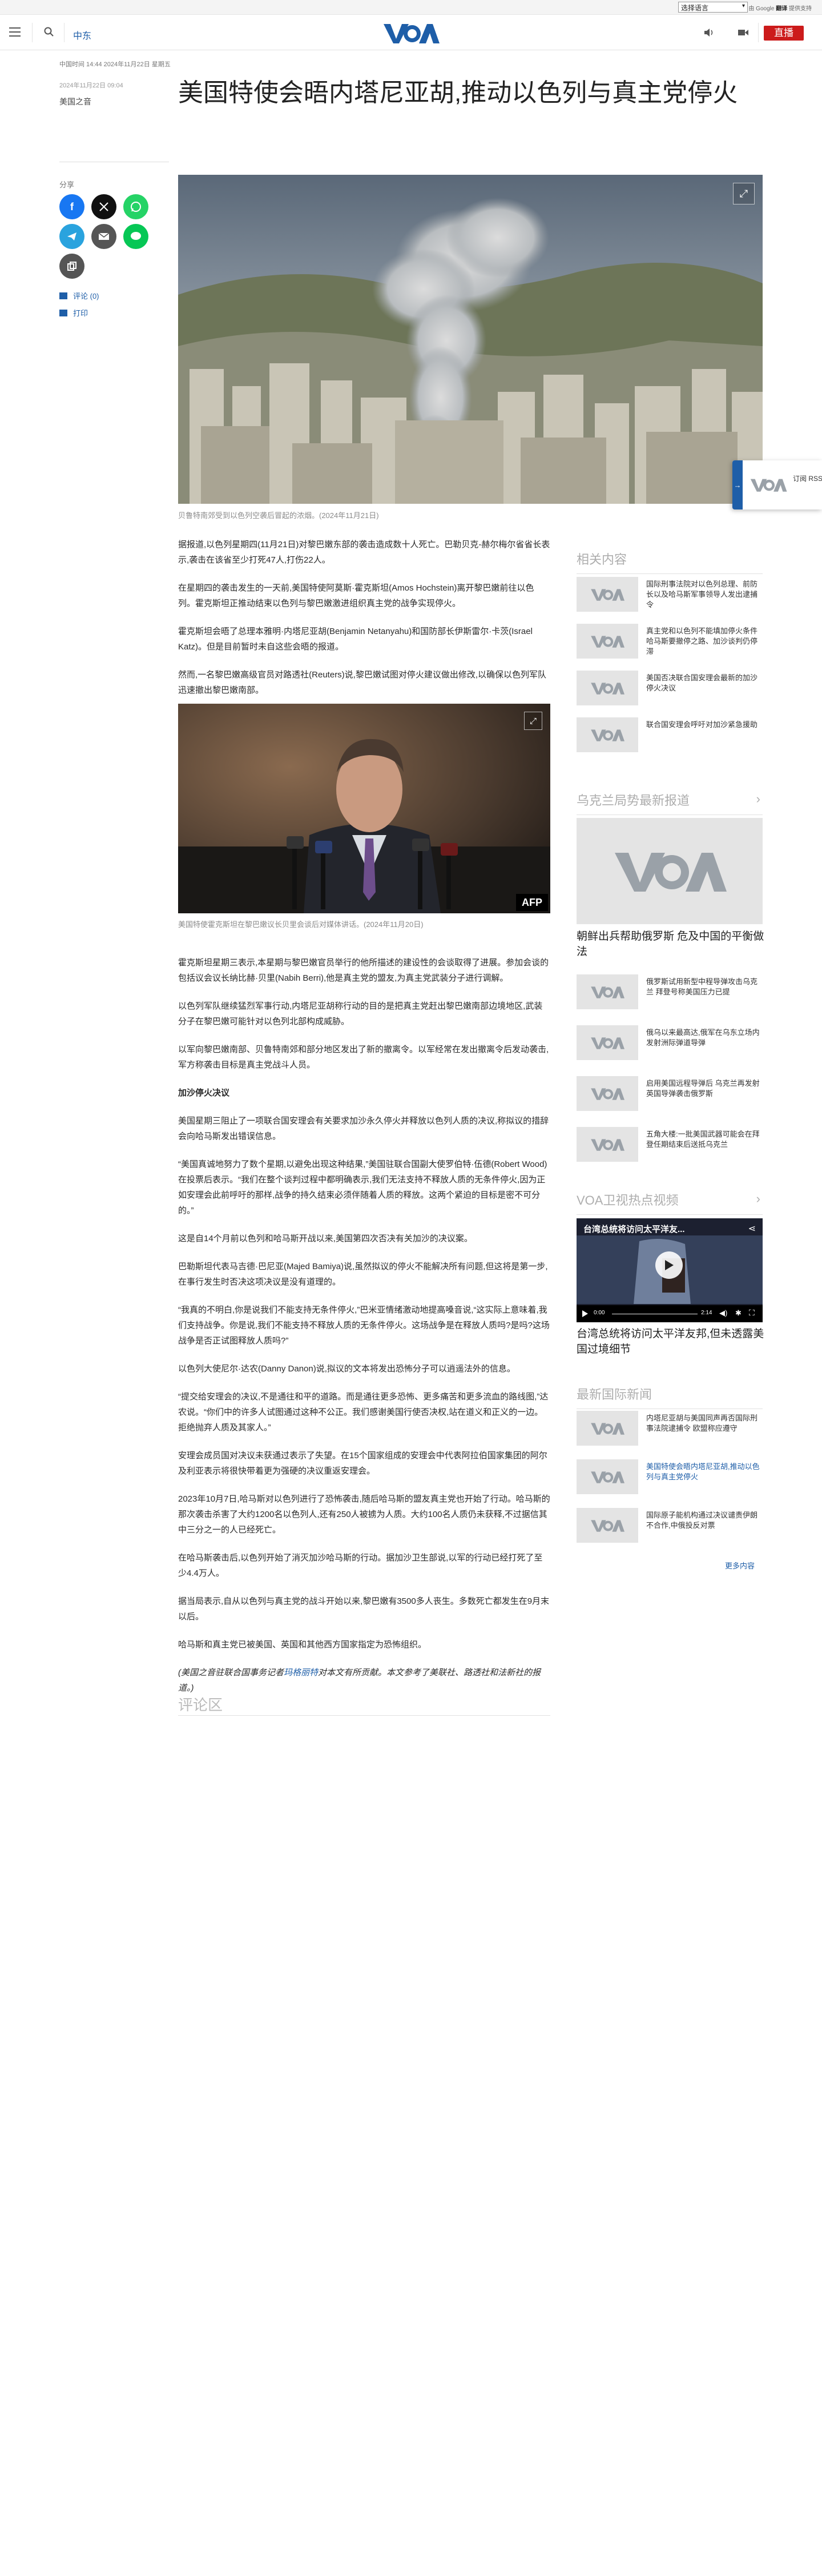 This screenshot has height=2576, width=822. I want to click on video-heading: VOA卫视热点视频 ›, so click(670, 1202).